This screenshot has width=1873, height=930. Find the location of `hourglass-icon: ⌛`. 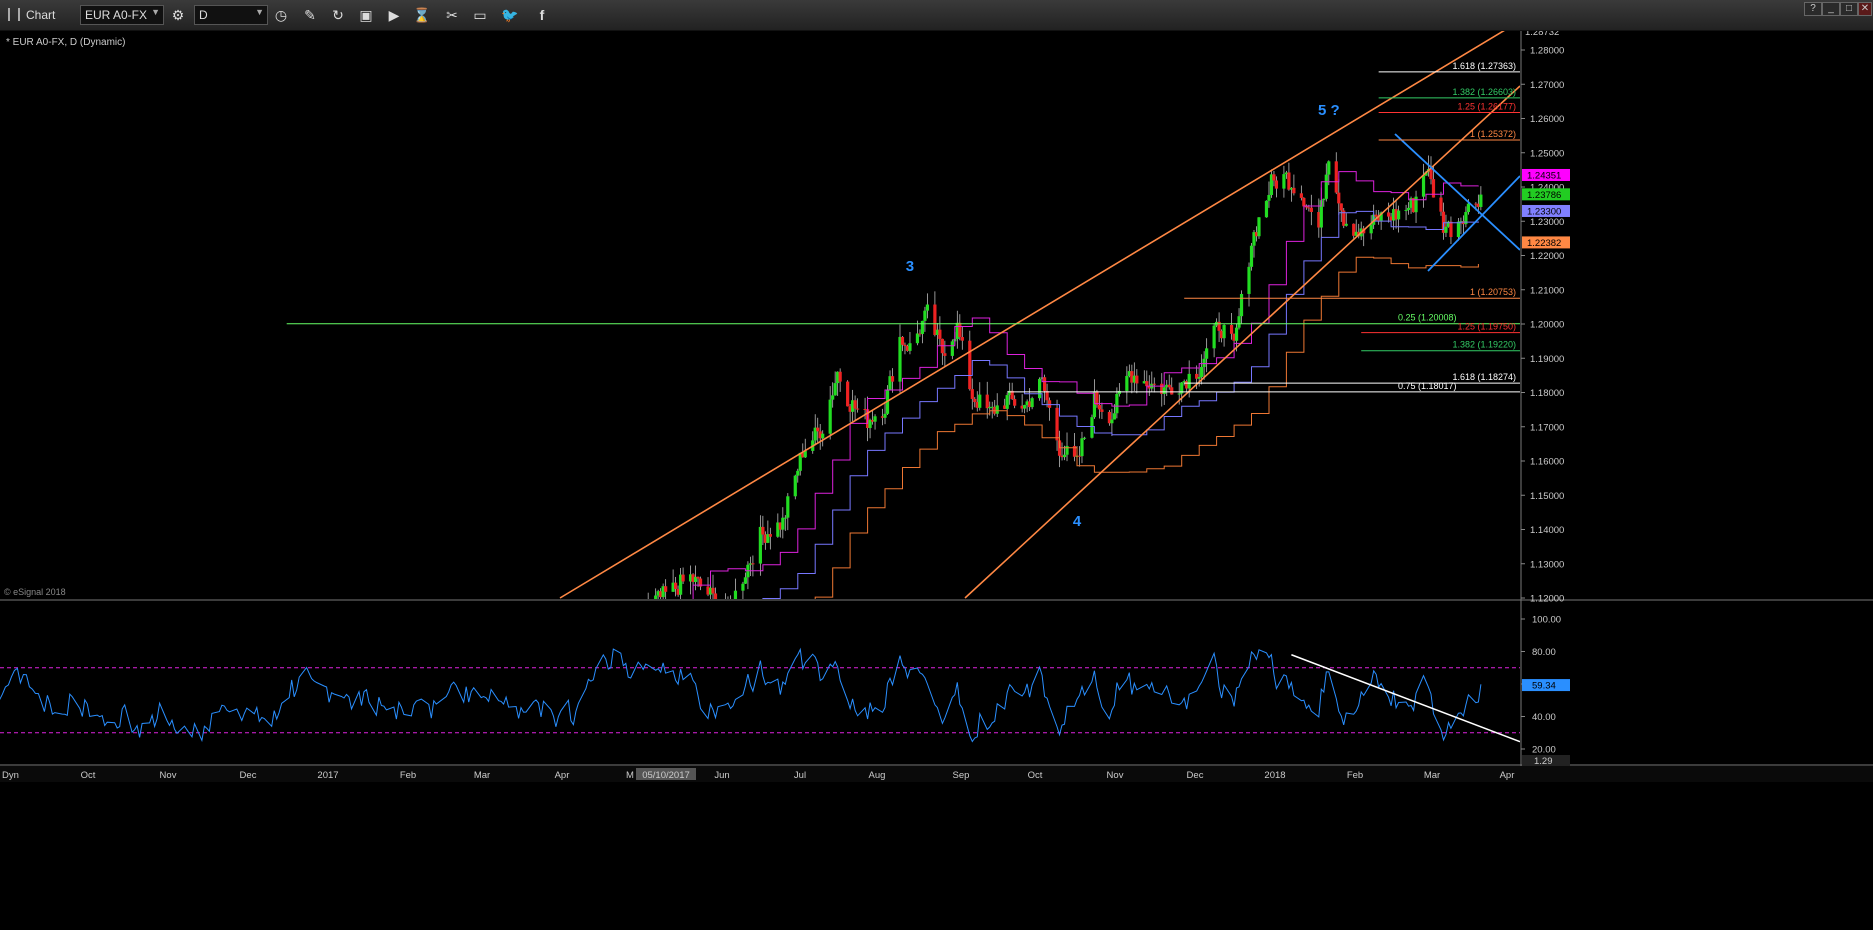

hourglass-icon: ⌛ is located at coordinates (422, 15).